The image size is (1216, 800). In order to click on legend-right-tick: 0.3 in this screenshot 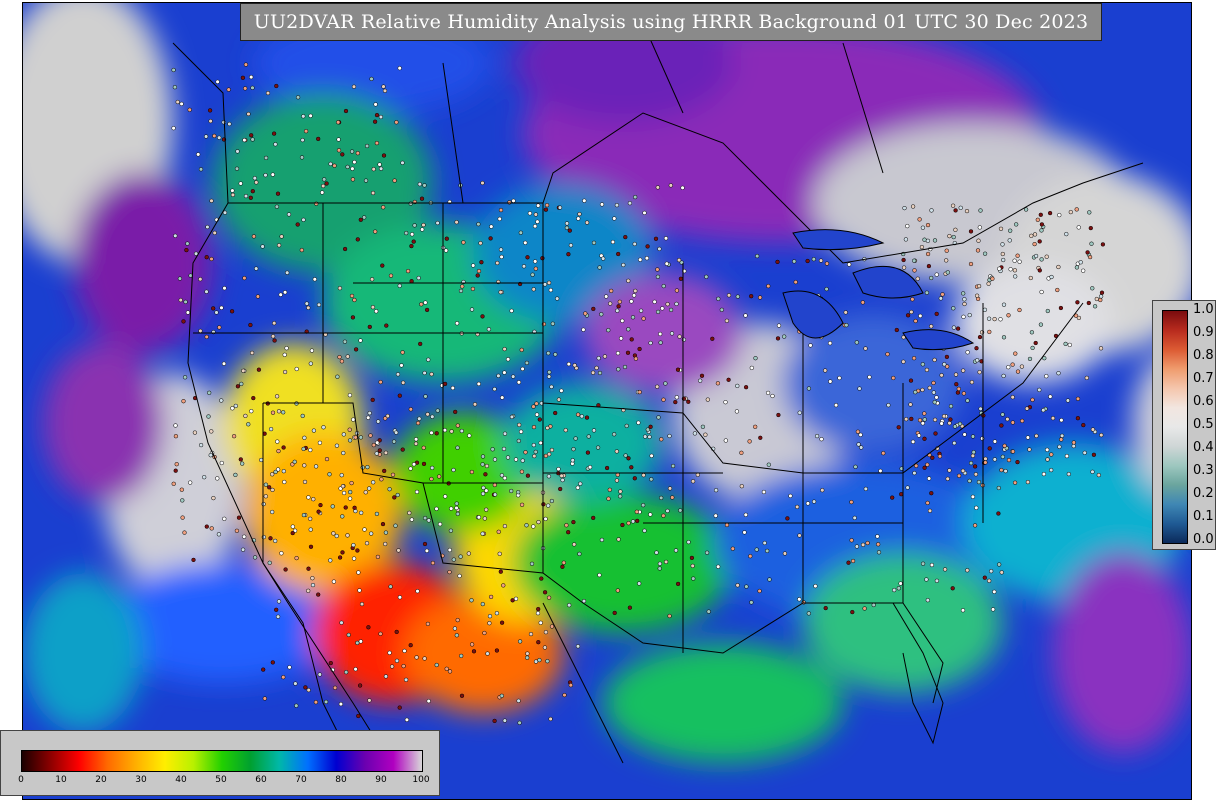, I will do `click(1203, 470)`.